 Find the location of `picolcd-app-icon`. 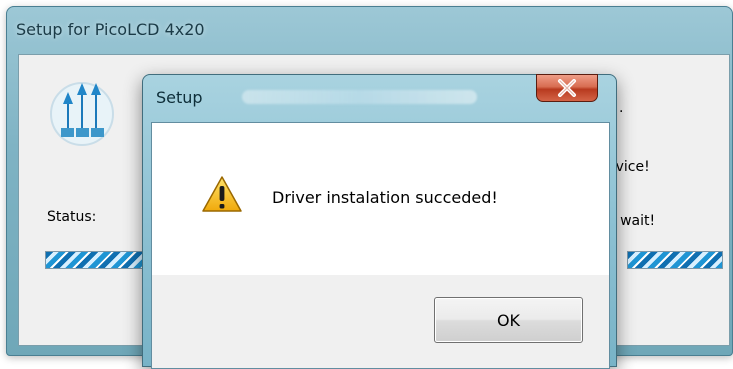

picolcd-app-icon is located at coordinates (82, 114).